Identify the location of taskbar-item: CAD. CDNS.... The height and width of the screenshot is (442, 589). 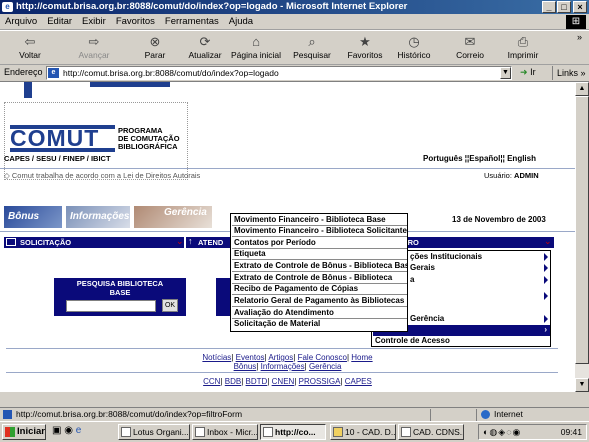
(431, 432).